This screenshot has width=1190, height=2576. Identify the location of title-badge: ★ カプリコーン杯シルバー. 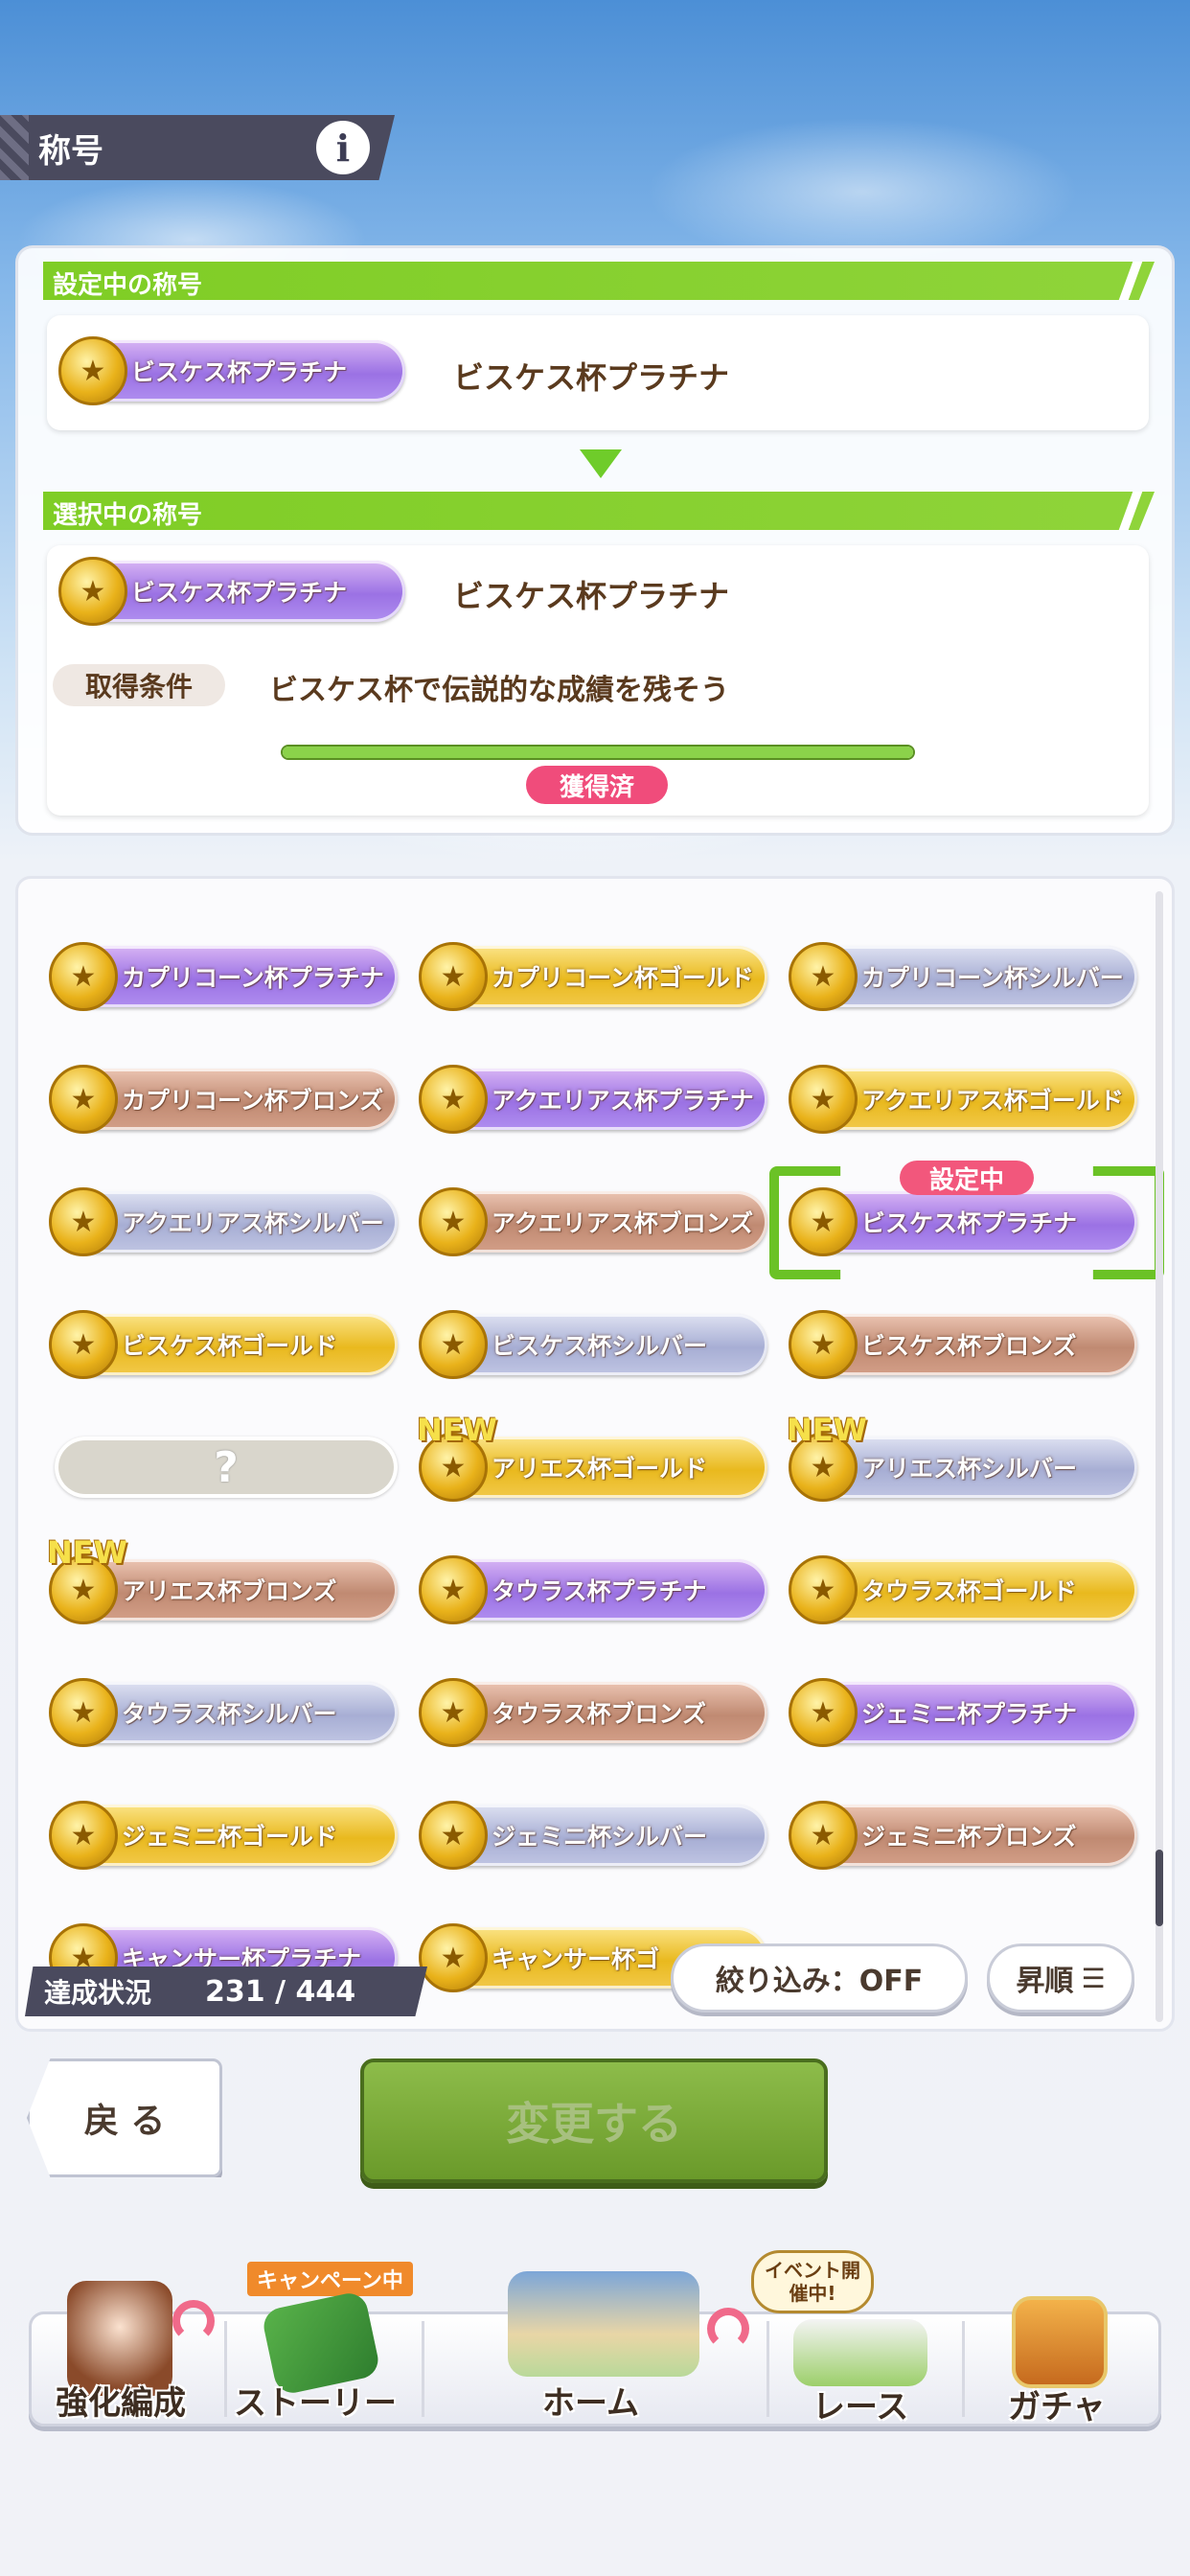
(963, 976).